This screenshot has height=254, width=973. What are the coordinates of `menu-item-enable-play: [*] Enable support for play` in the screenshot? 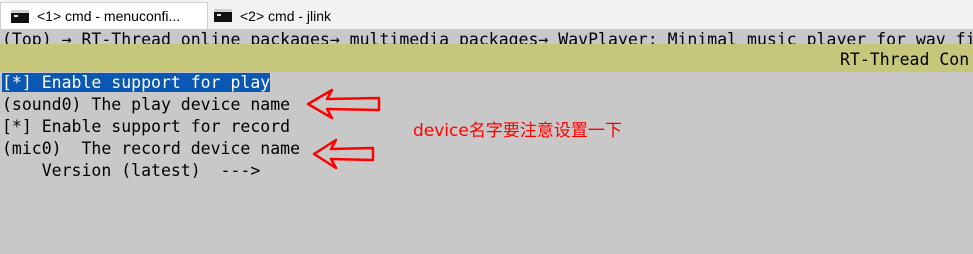 It's located at (136, 83).